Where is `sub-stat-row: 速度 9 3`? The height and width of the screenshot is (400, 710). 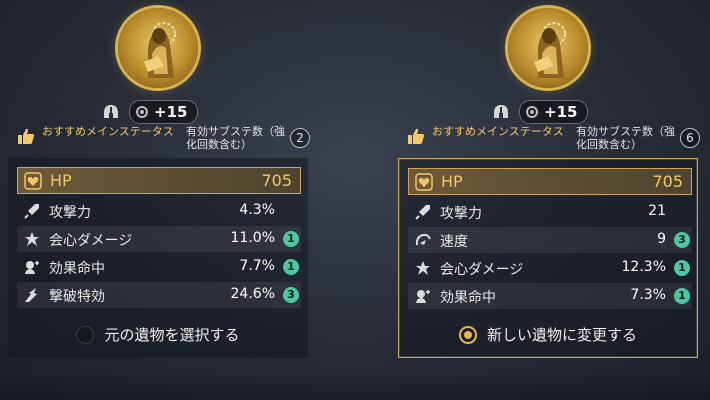 sub-stat-row: 速度 9 3 is located at coordinates (550, 240).